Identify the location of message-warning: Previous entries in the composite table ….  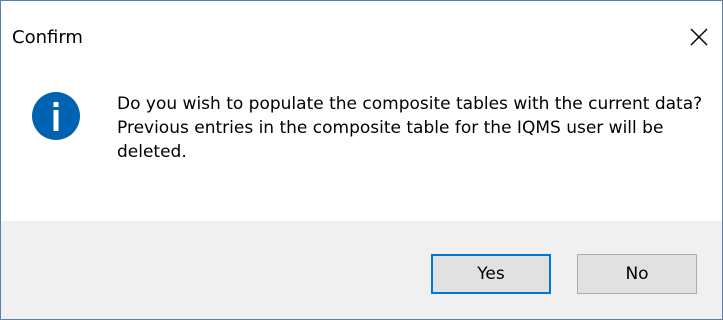
(390, 140).